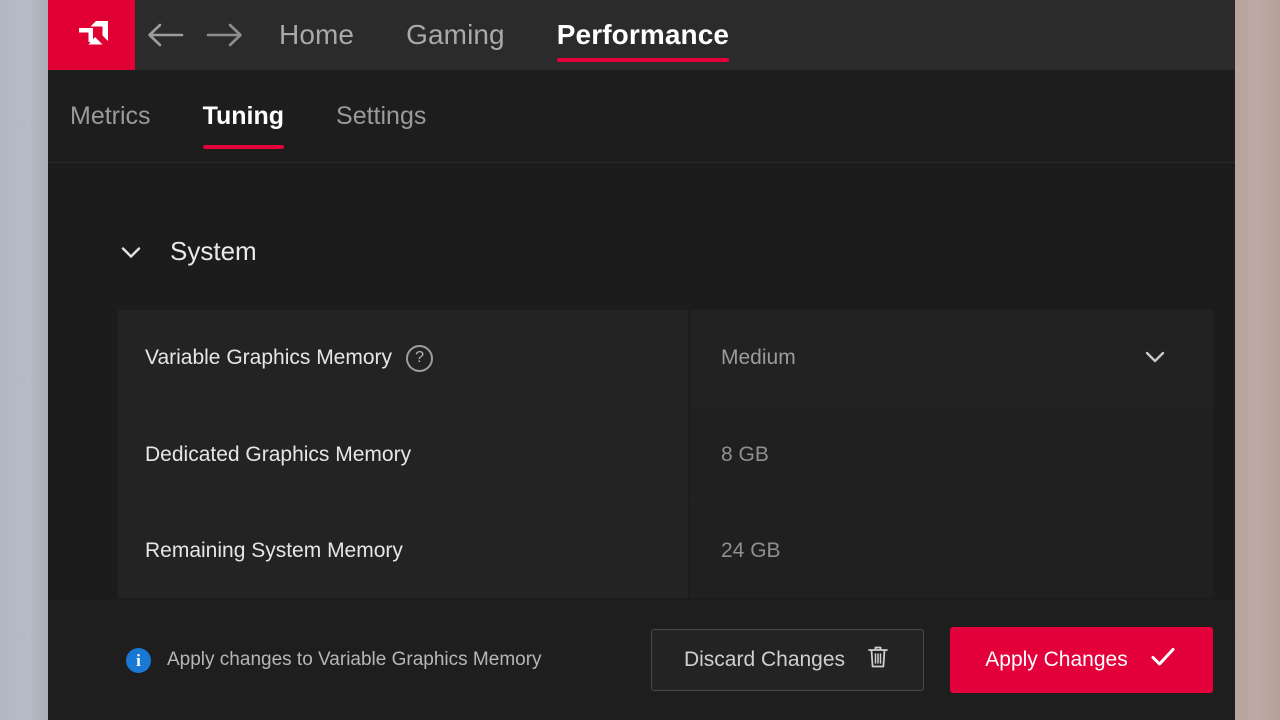 This screenshot has width=1280, height=720. I want to click on question-mark-icon: ?, so click(420, 358).